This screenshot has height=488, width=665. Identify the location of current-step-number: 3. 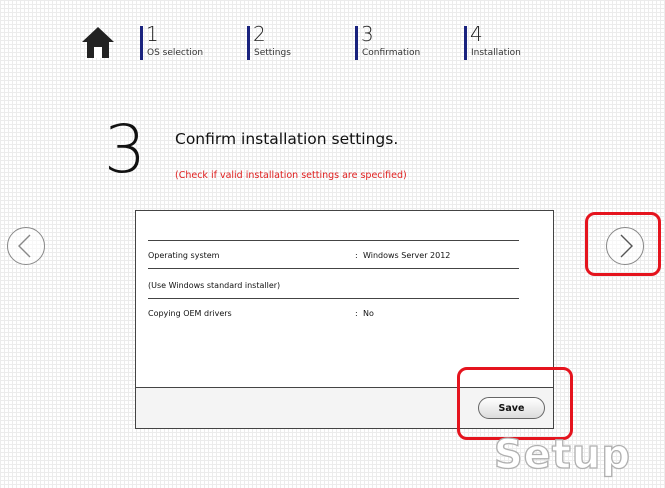
(125, 149).